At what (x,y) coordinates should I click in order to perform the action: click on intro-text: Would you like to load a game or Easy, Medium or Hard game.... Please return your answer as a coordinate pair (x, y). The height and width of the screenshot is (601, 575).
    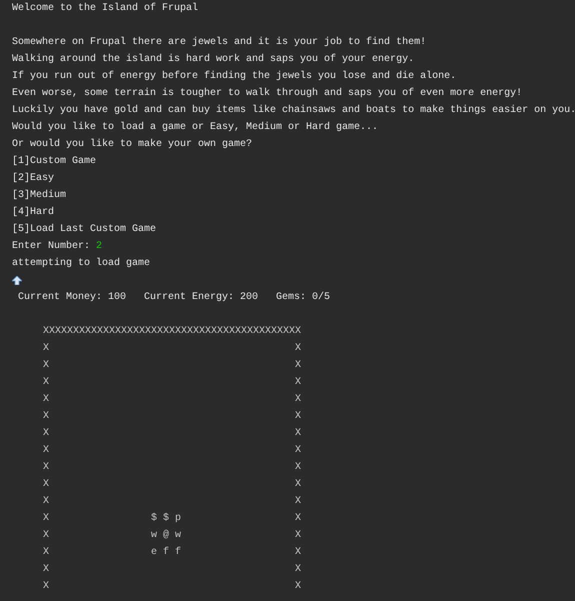
    Looking at the image, I should click on (195, 127).